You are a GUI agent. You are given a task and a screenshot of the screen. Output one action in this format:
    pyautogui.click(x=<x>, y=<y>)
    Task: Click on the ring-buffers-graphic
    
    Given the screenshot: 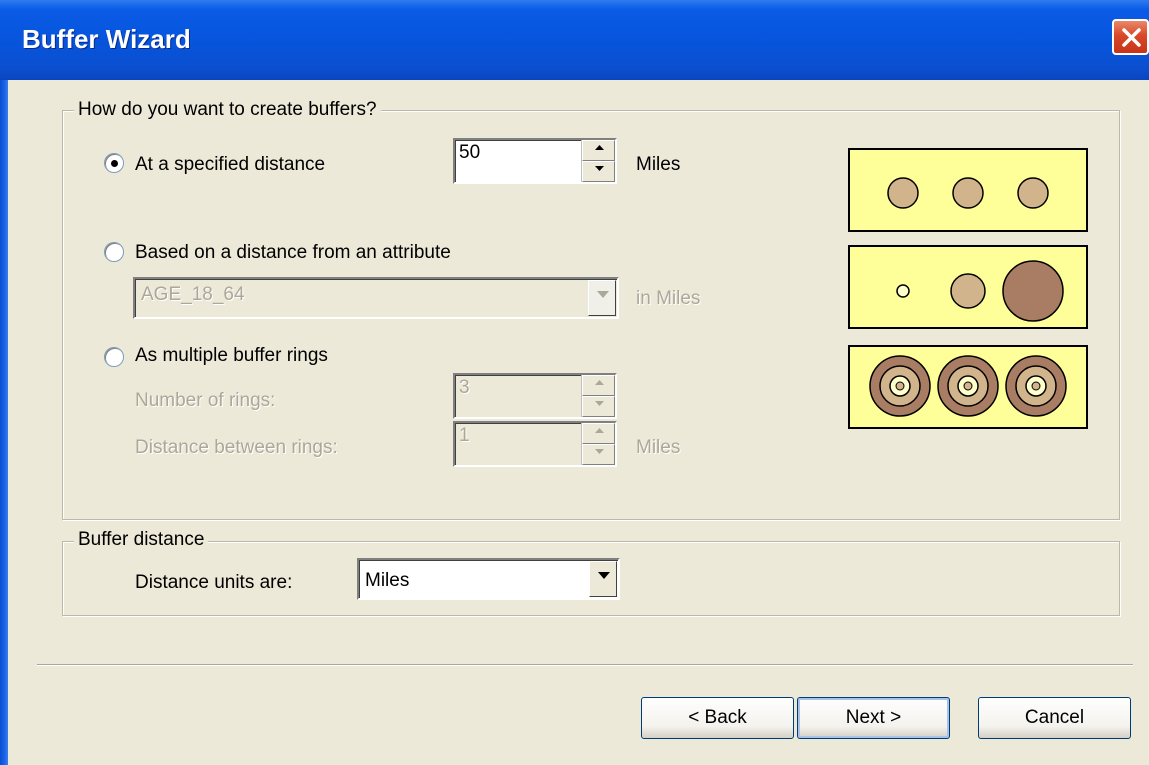 What is the action you would take?
    pyautogui.click(x=968, y=386)
    